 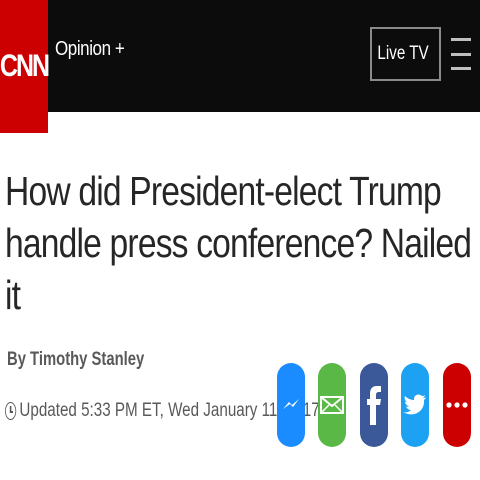 I want to click on article-timestamp: Updated 5:33 PM ET, Wed January 11, 2017, so click(x=162, y=411).